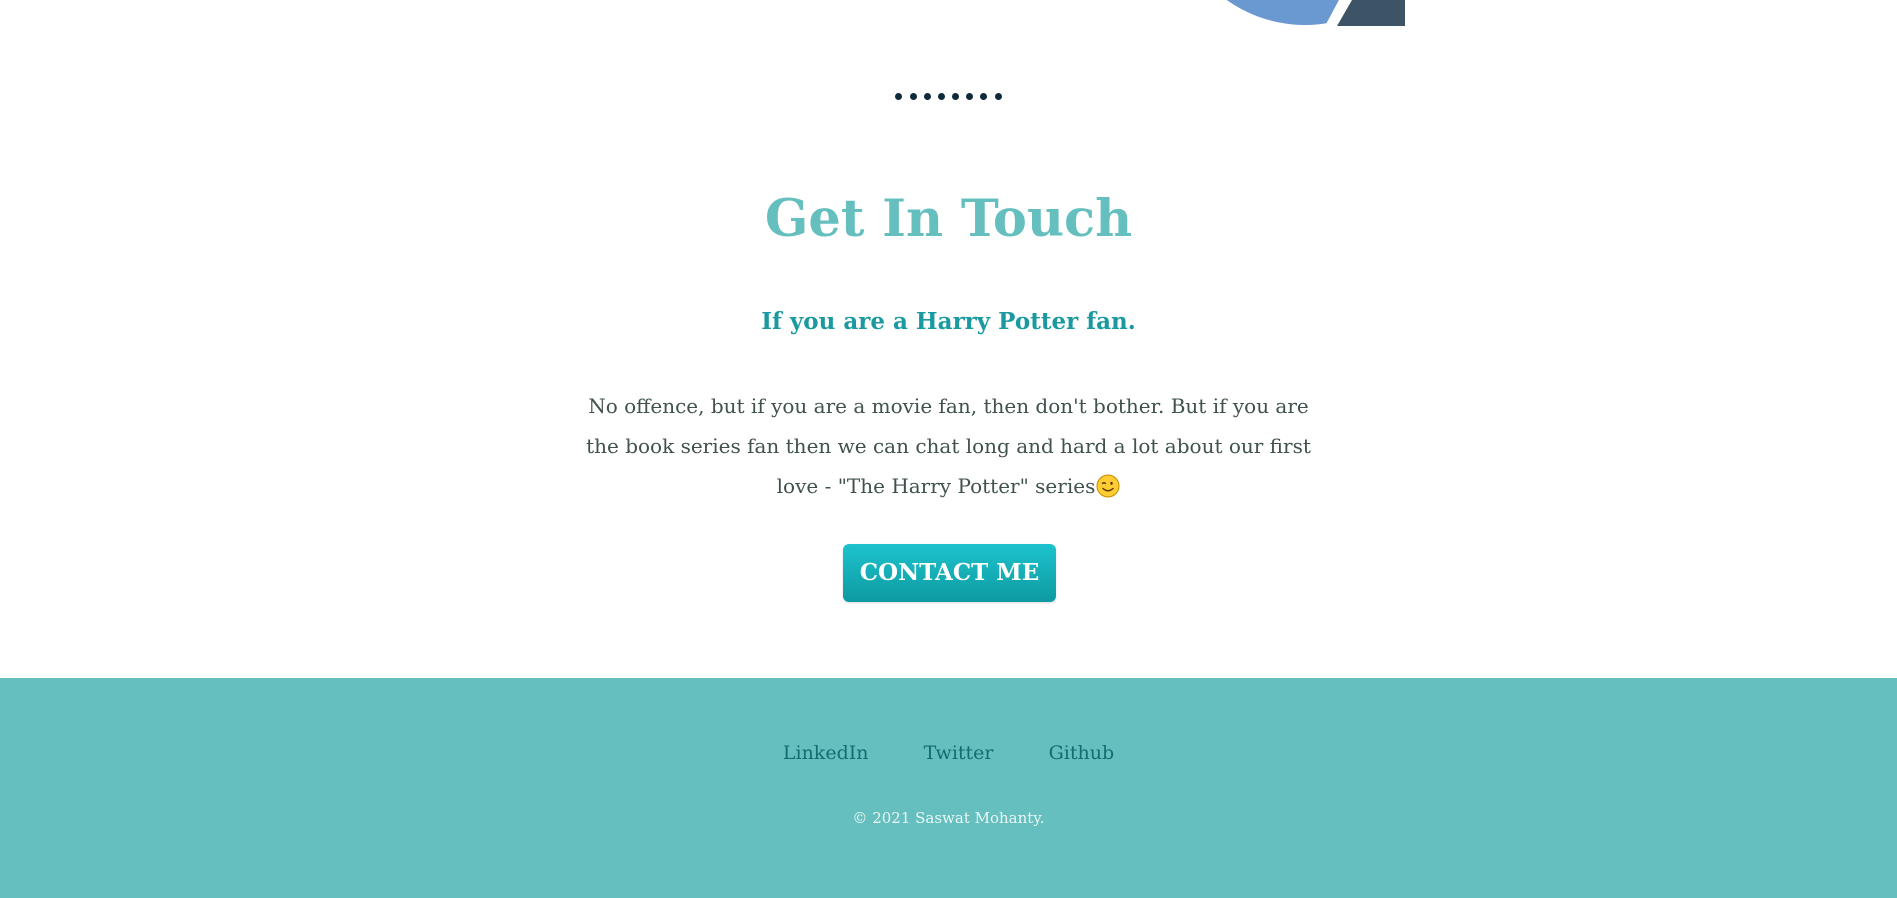  I want to click on footer-link-twitter: Twitter, so click(959, 753).